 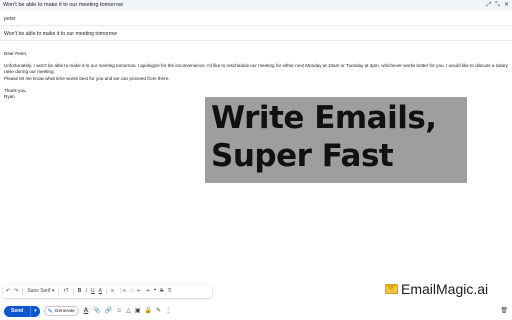 What do you see at coordinates (122, 291) in the screenshot?
I see `numbered-list-icon: ⋮≡` at bounding box center [122, 291].